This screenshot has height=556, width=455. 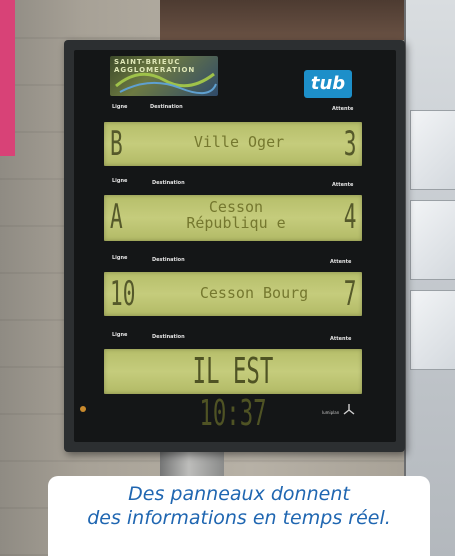 What do you see at coordinates (83, 409) in the screenshot?
I see `status-led-icon` at bounding box center [83, 409].